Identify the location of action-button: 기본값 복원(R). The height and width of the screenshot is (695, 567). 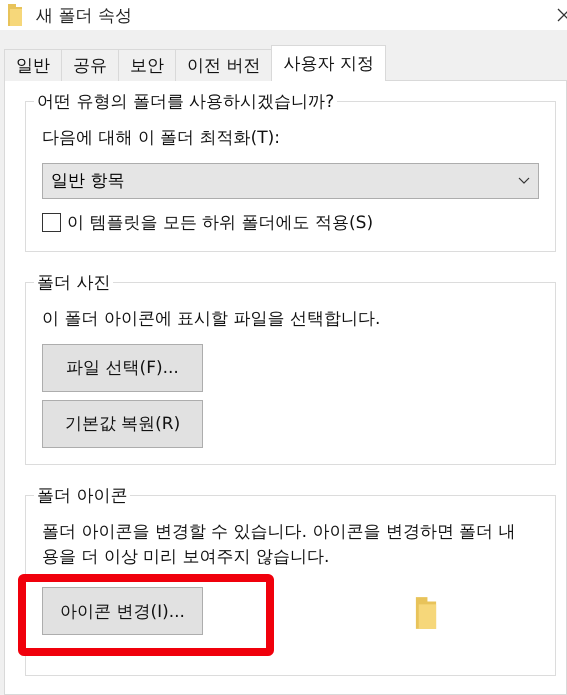
(122, 424).